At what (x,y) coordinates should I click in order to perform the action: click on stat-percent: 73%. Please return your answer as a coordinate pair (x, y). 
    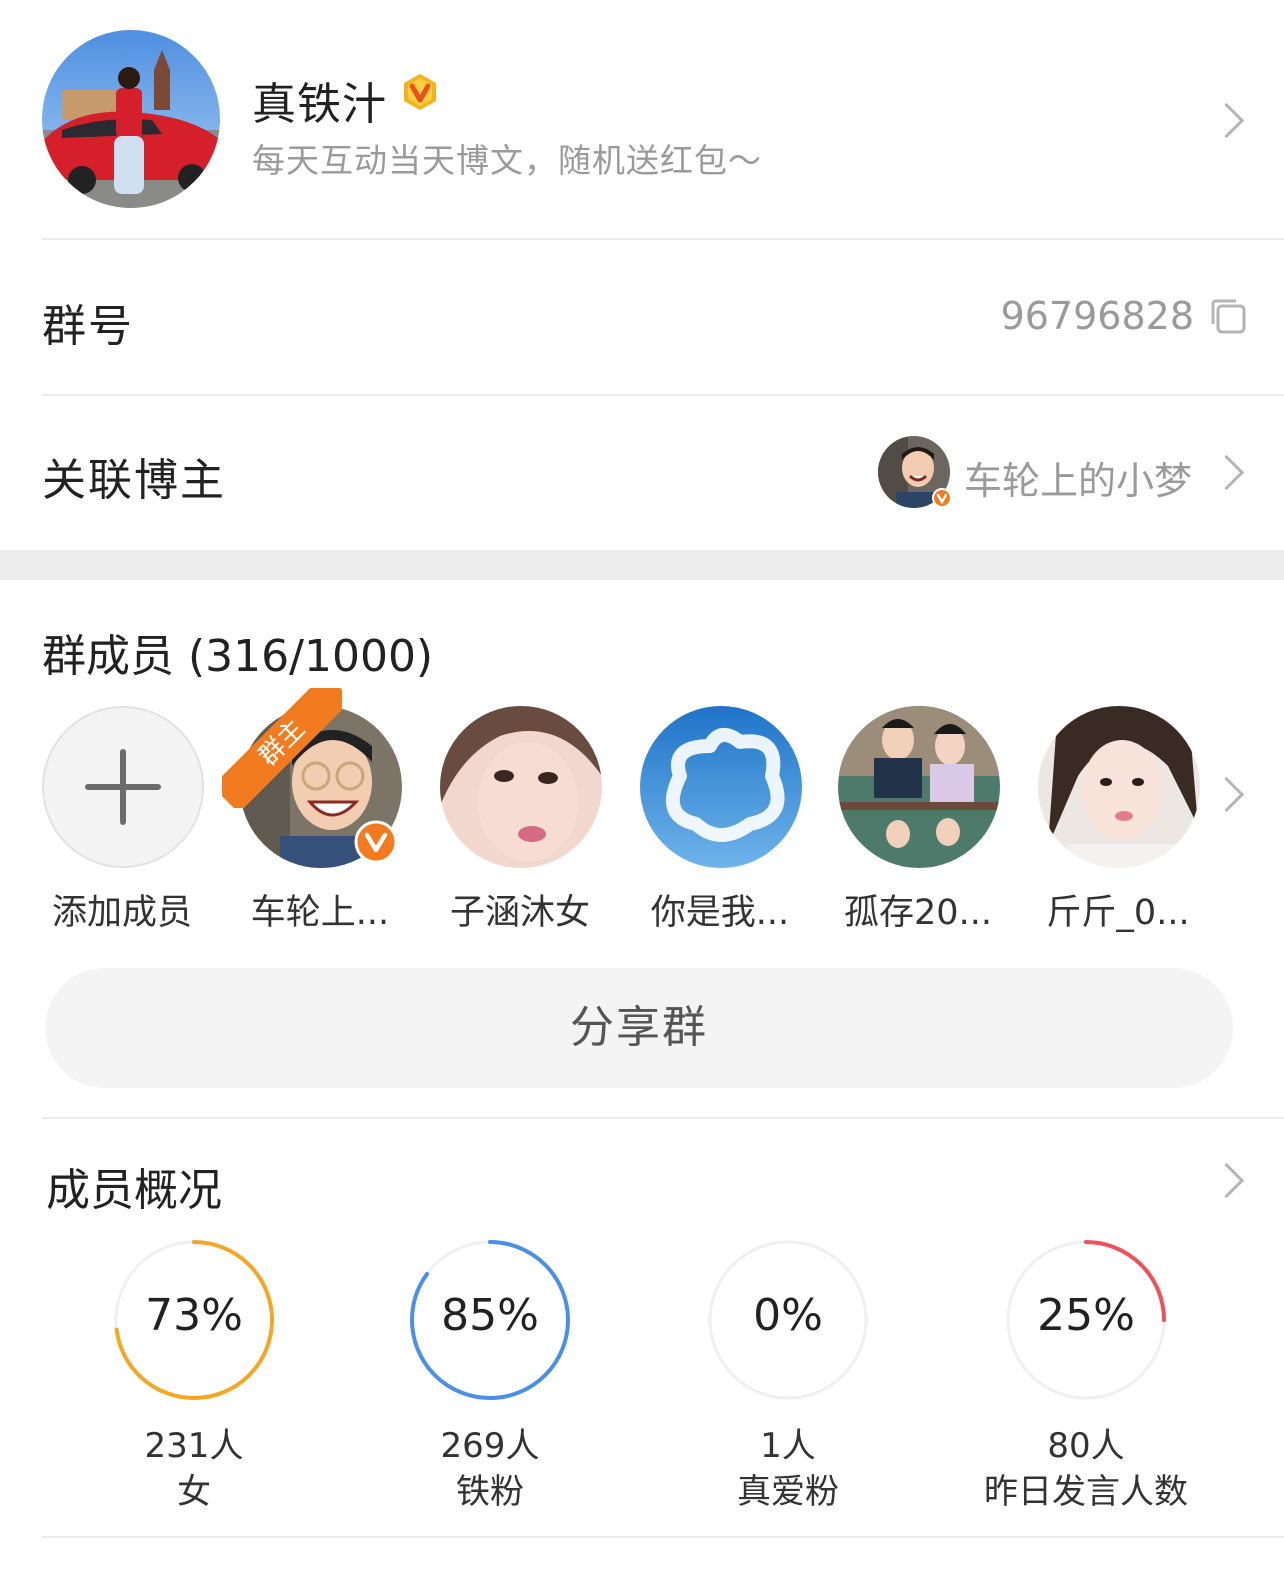
    Looking at the image, I should click on (194, 1315).